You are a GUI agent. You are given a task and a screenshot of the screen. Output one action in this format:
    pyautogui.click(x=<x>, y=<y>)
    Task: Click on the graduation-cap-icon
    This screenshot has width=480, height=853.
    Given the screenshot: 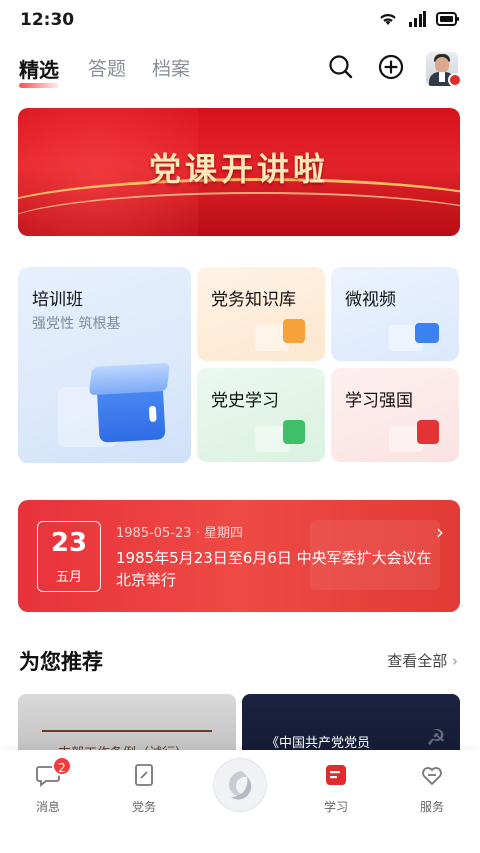 What is the action you would take?
    pyautogui.click(x=131, y=410)
    